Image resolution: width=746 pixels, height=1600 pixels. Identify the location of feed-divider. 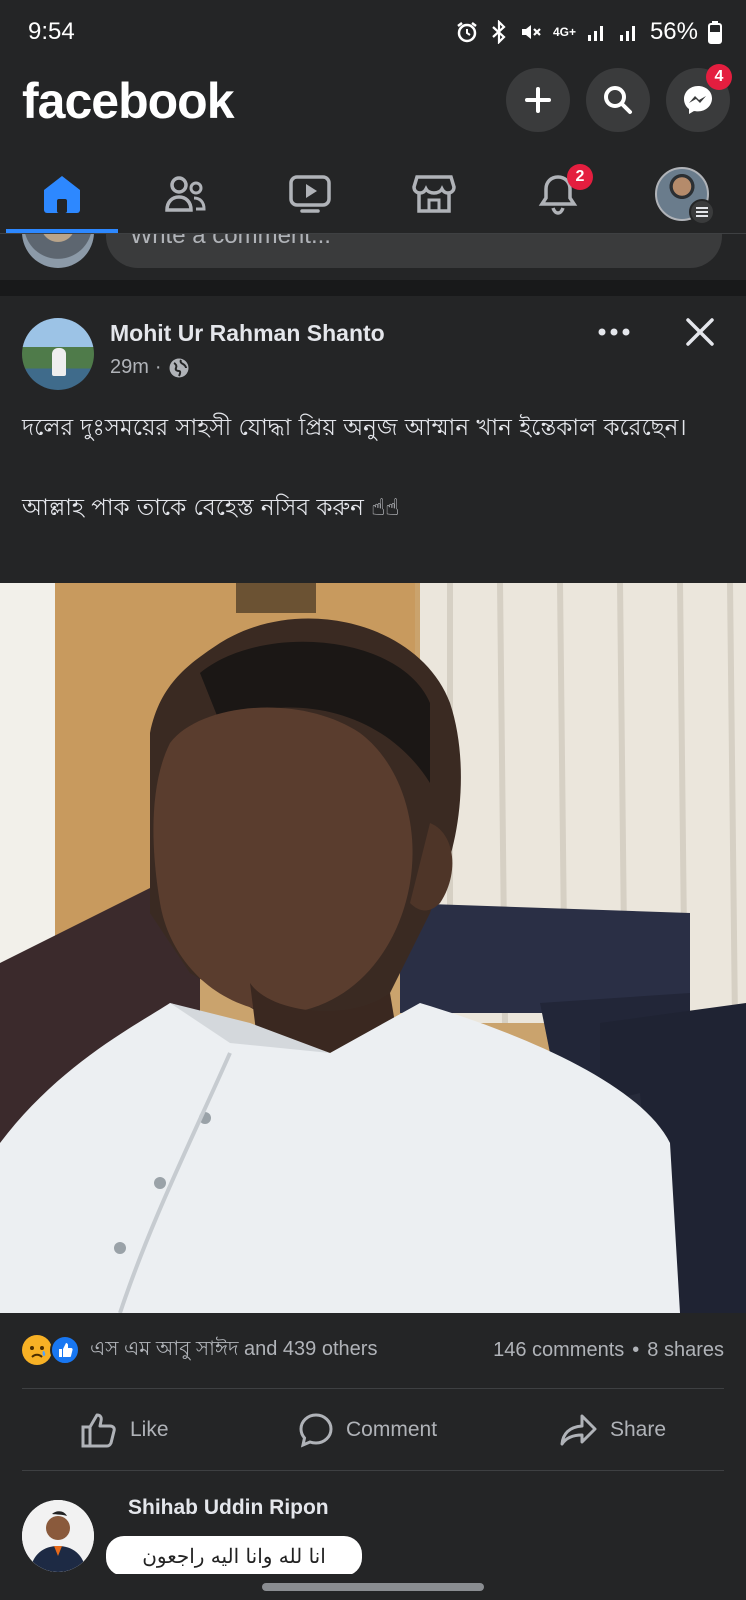
(373, 288).